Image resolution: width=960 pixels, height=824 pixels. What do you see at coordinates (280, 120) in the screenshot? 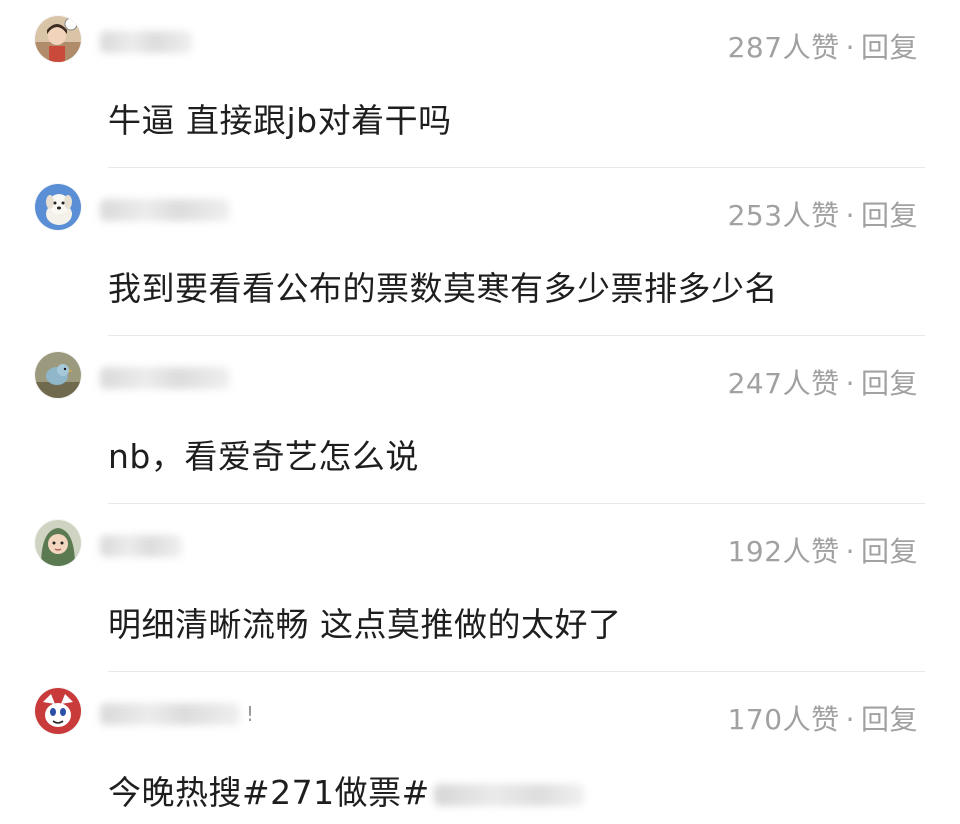
I see `comment-text: 牛逼 直接跟jb对着干吗` at bounding box center [280, 120].